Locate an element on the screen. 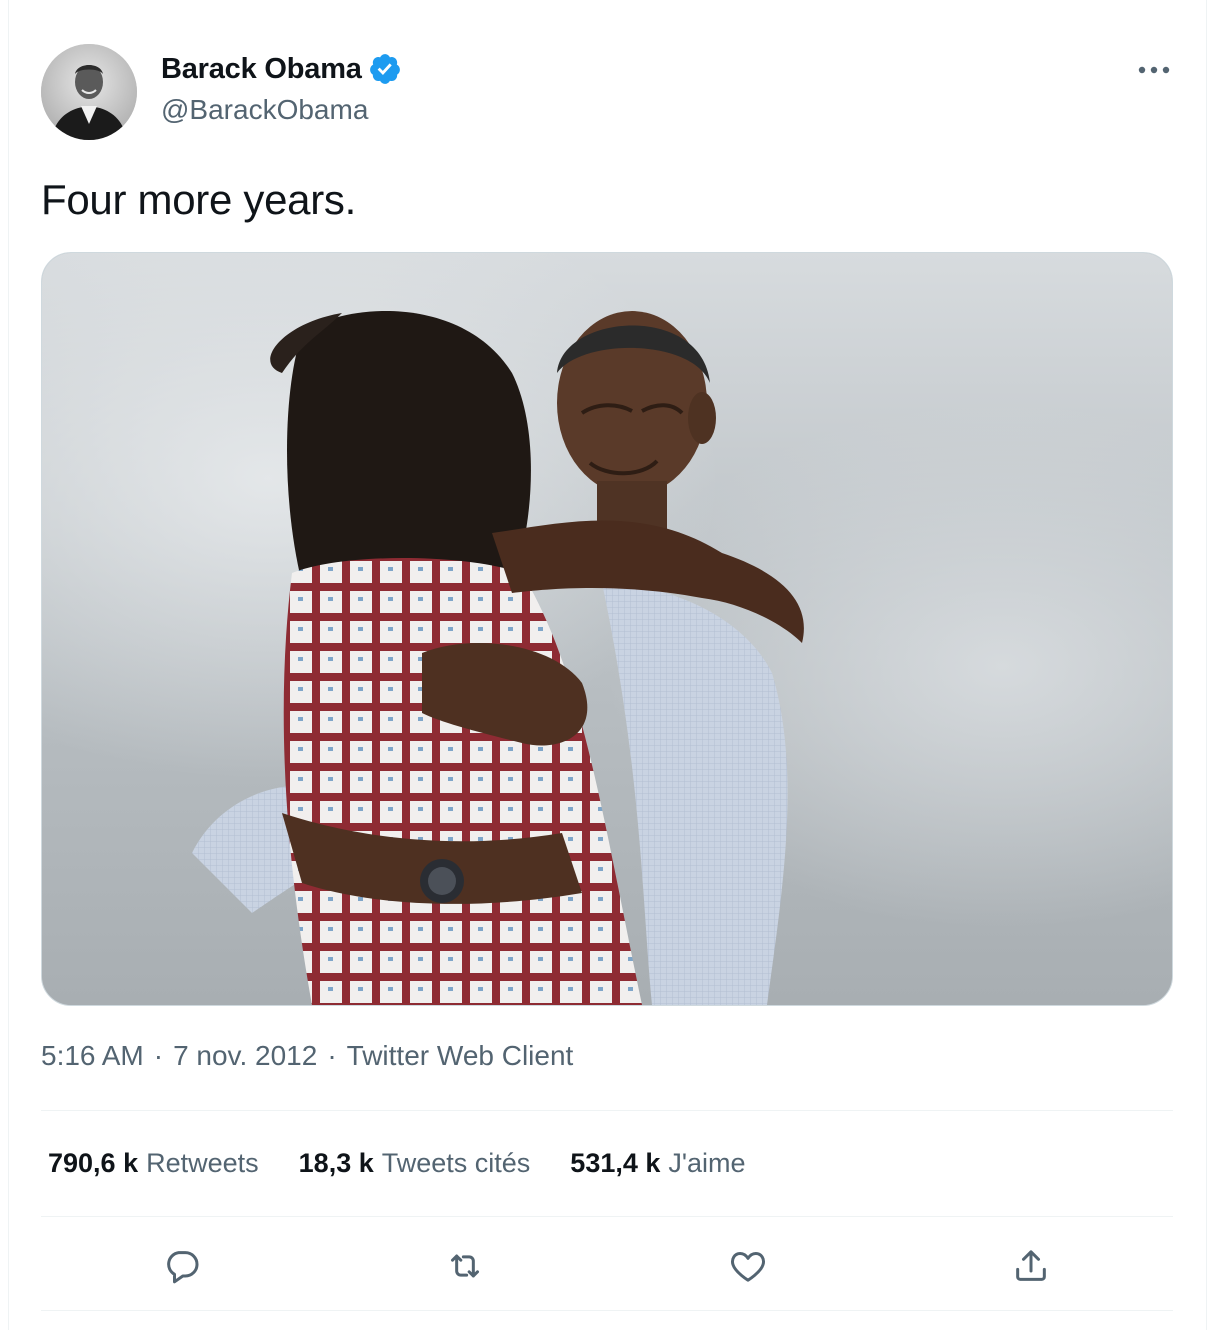 This screenshot has width=1220, height=1330. author-handle: @BarackObama is located at coordinates (264, 110).